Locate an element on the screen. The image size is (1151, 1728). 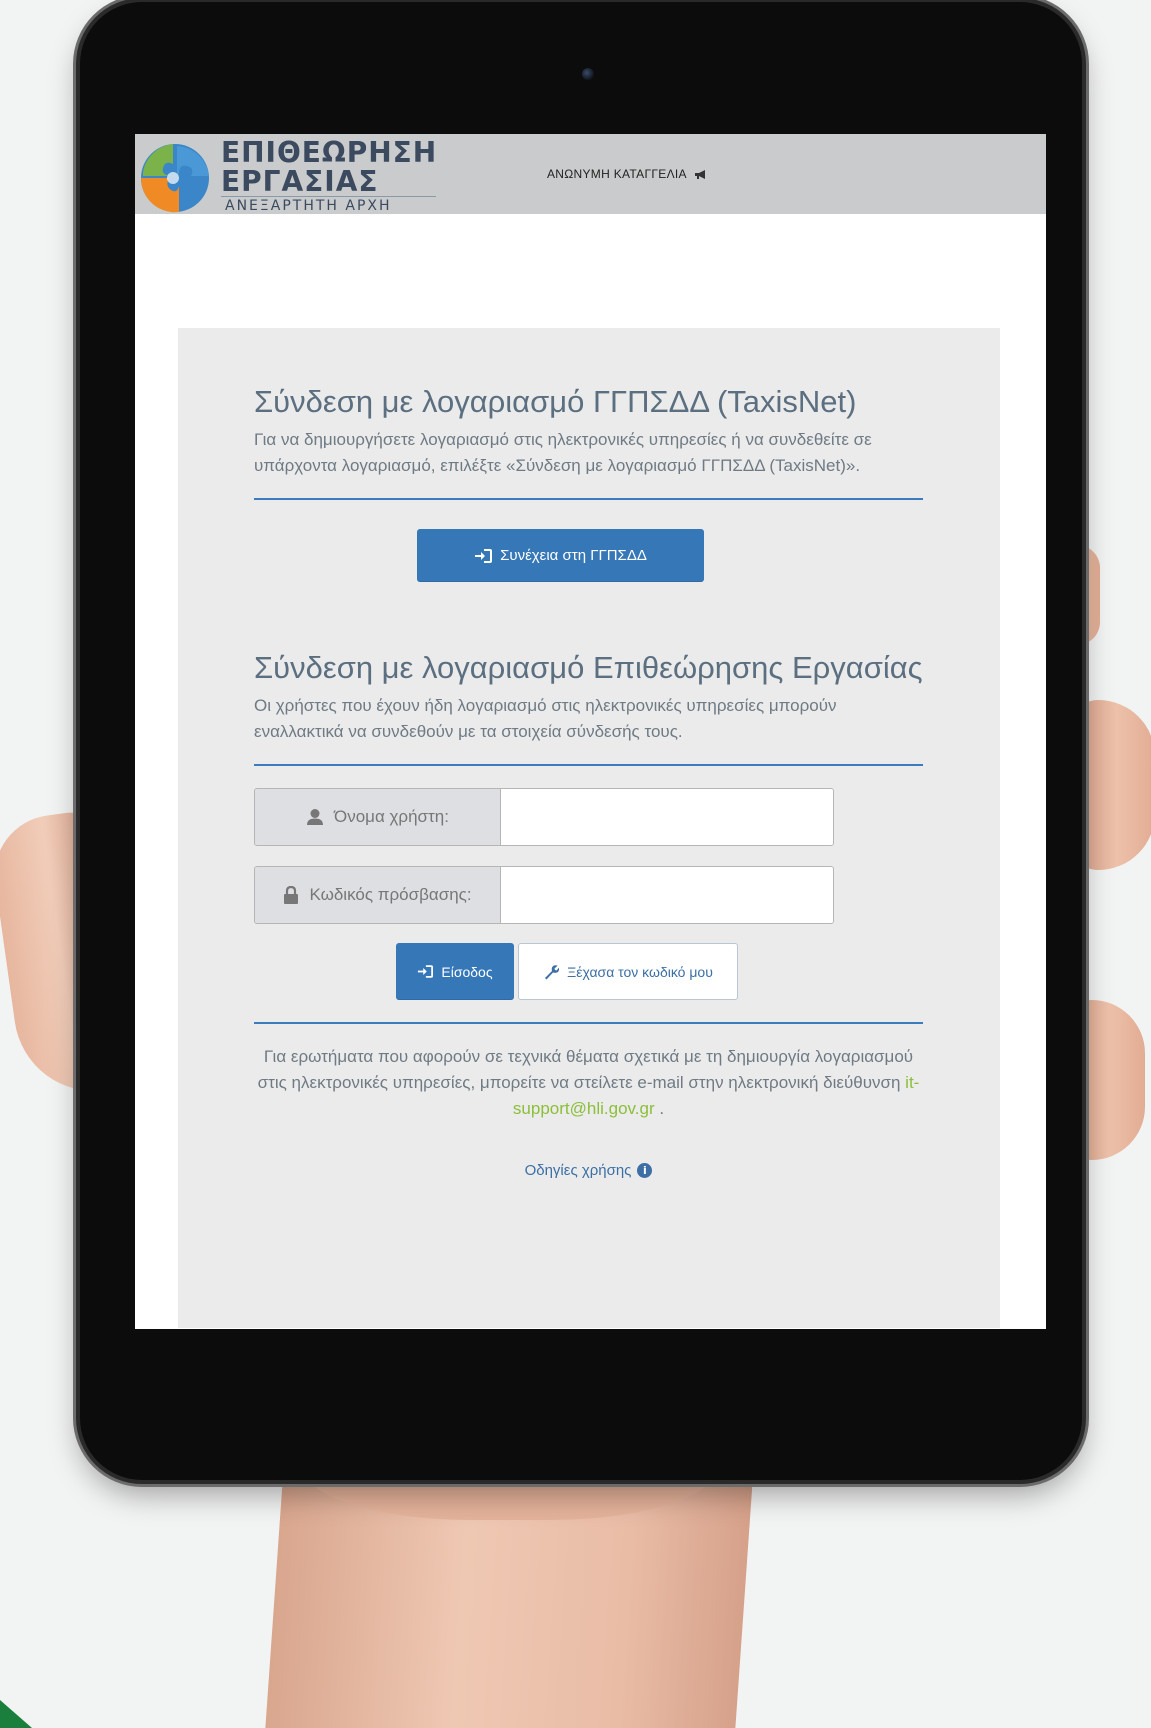
camera-icon is located at coordinates (588, 74).